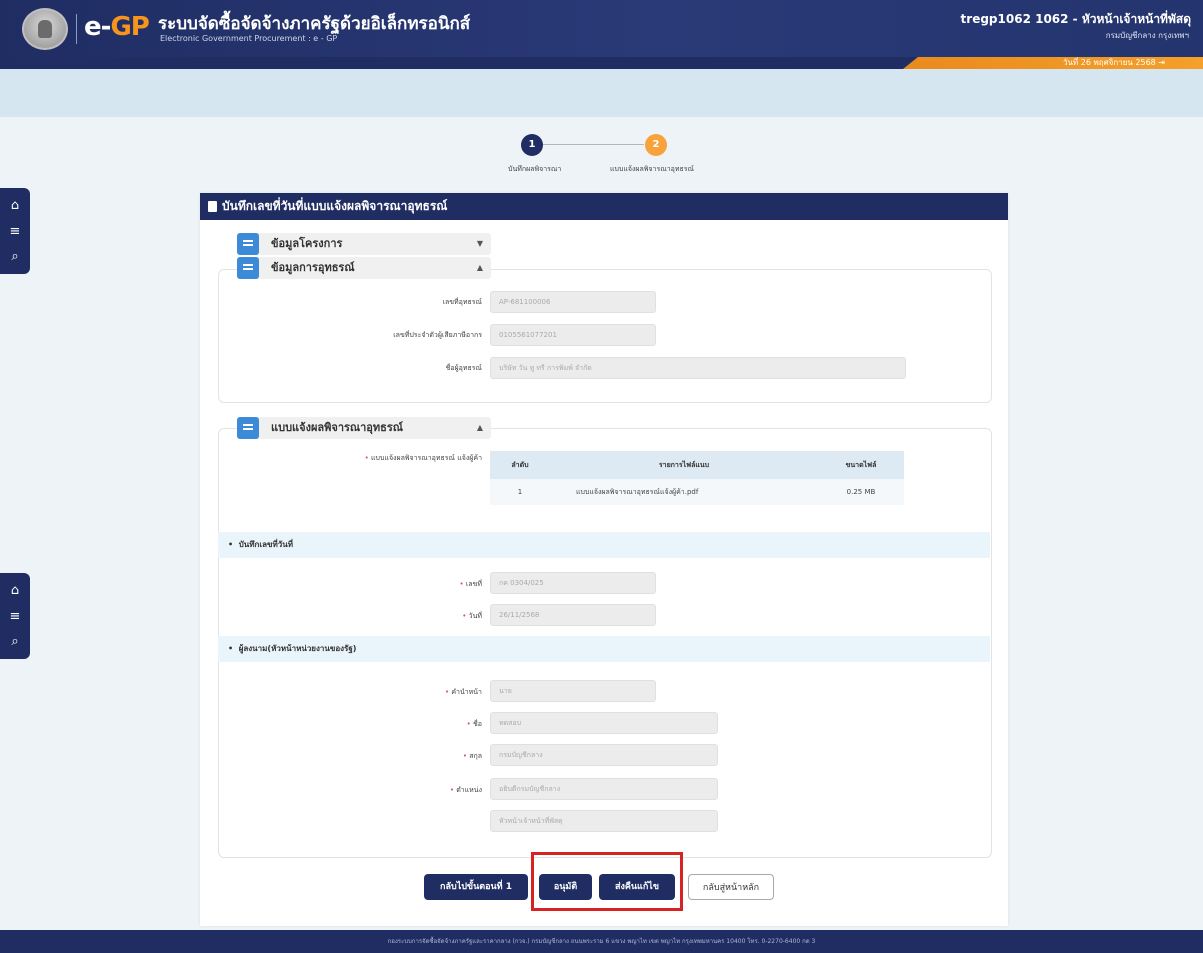  I want to click on doc-number-field: กค 0304/025, so click(573, 583).